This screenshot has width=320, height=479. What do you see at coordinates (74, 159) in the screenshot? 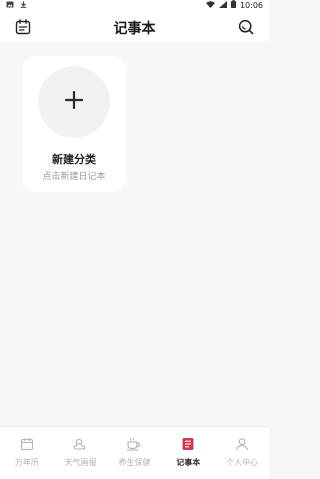
I see `new-category-title: 新建分类` at bounding box center [74, 159].